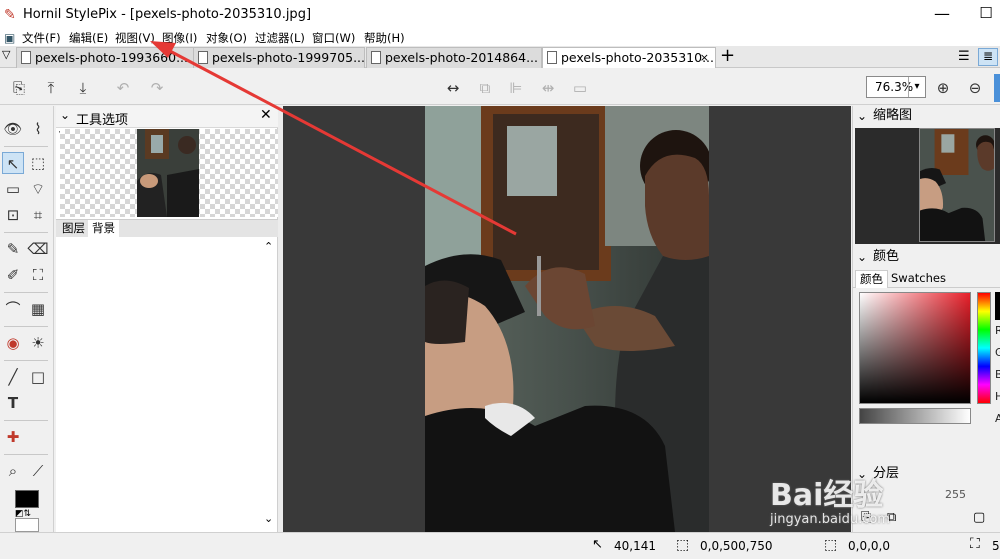 The image size is (1000, 559). What do you see at coordinates (38, 343) in the screenshot?
I see `brightness-icon: ☀` at bounding box center [38, 343].